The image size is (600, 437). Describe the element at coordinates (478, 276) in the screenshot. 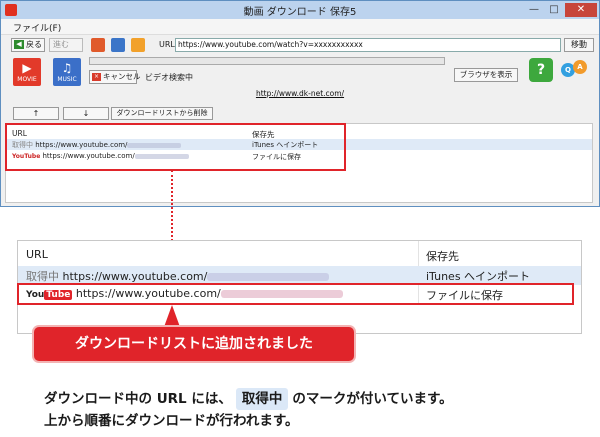

I see `zoomed-row-destination: iTunes へインポート` at that location.